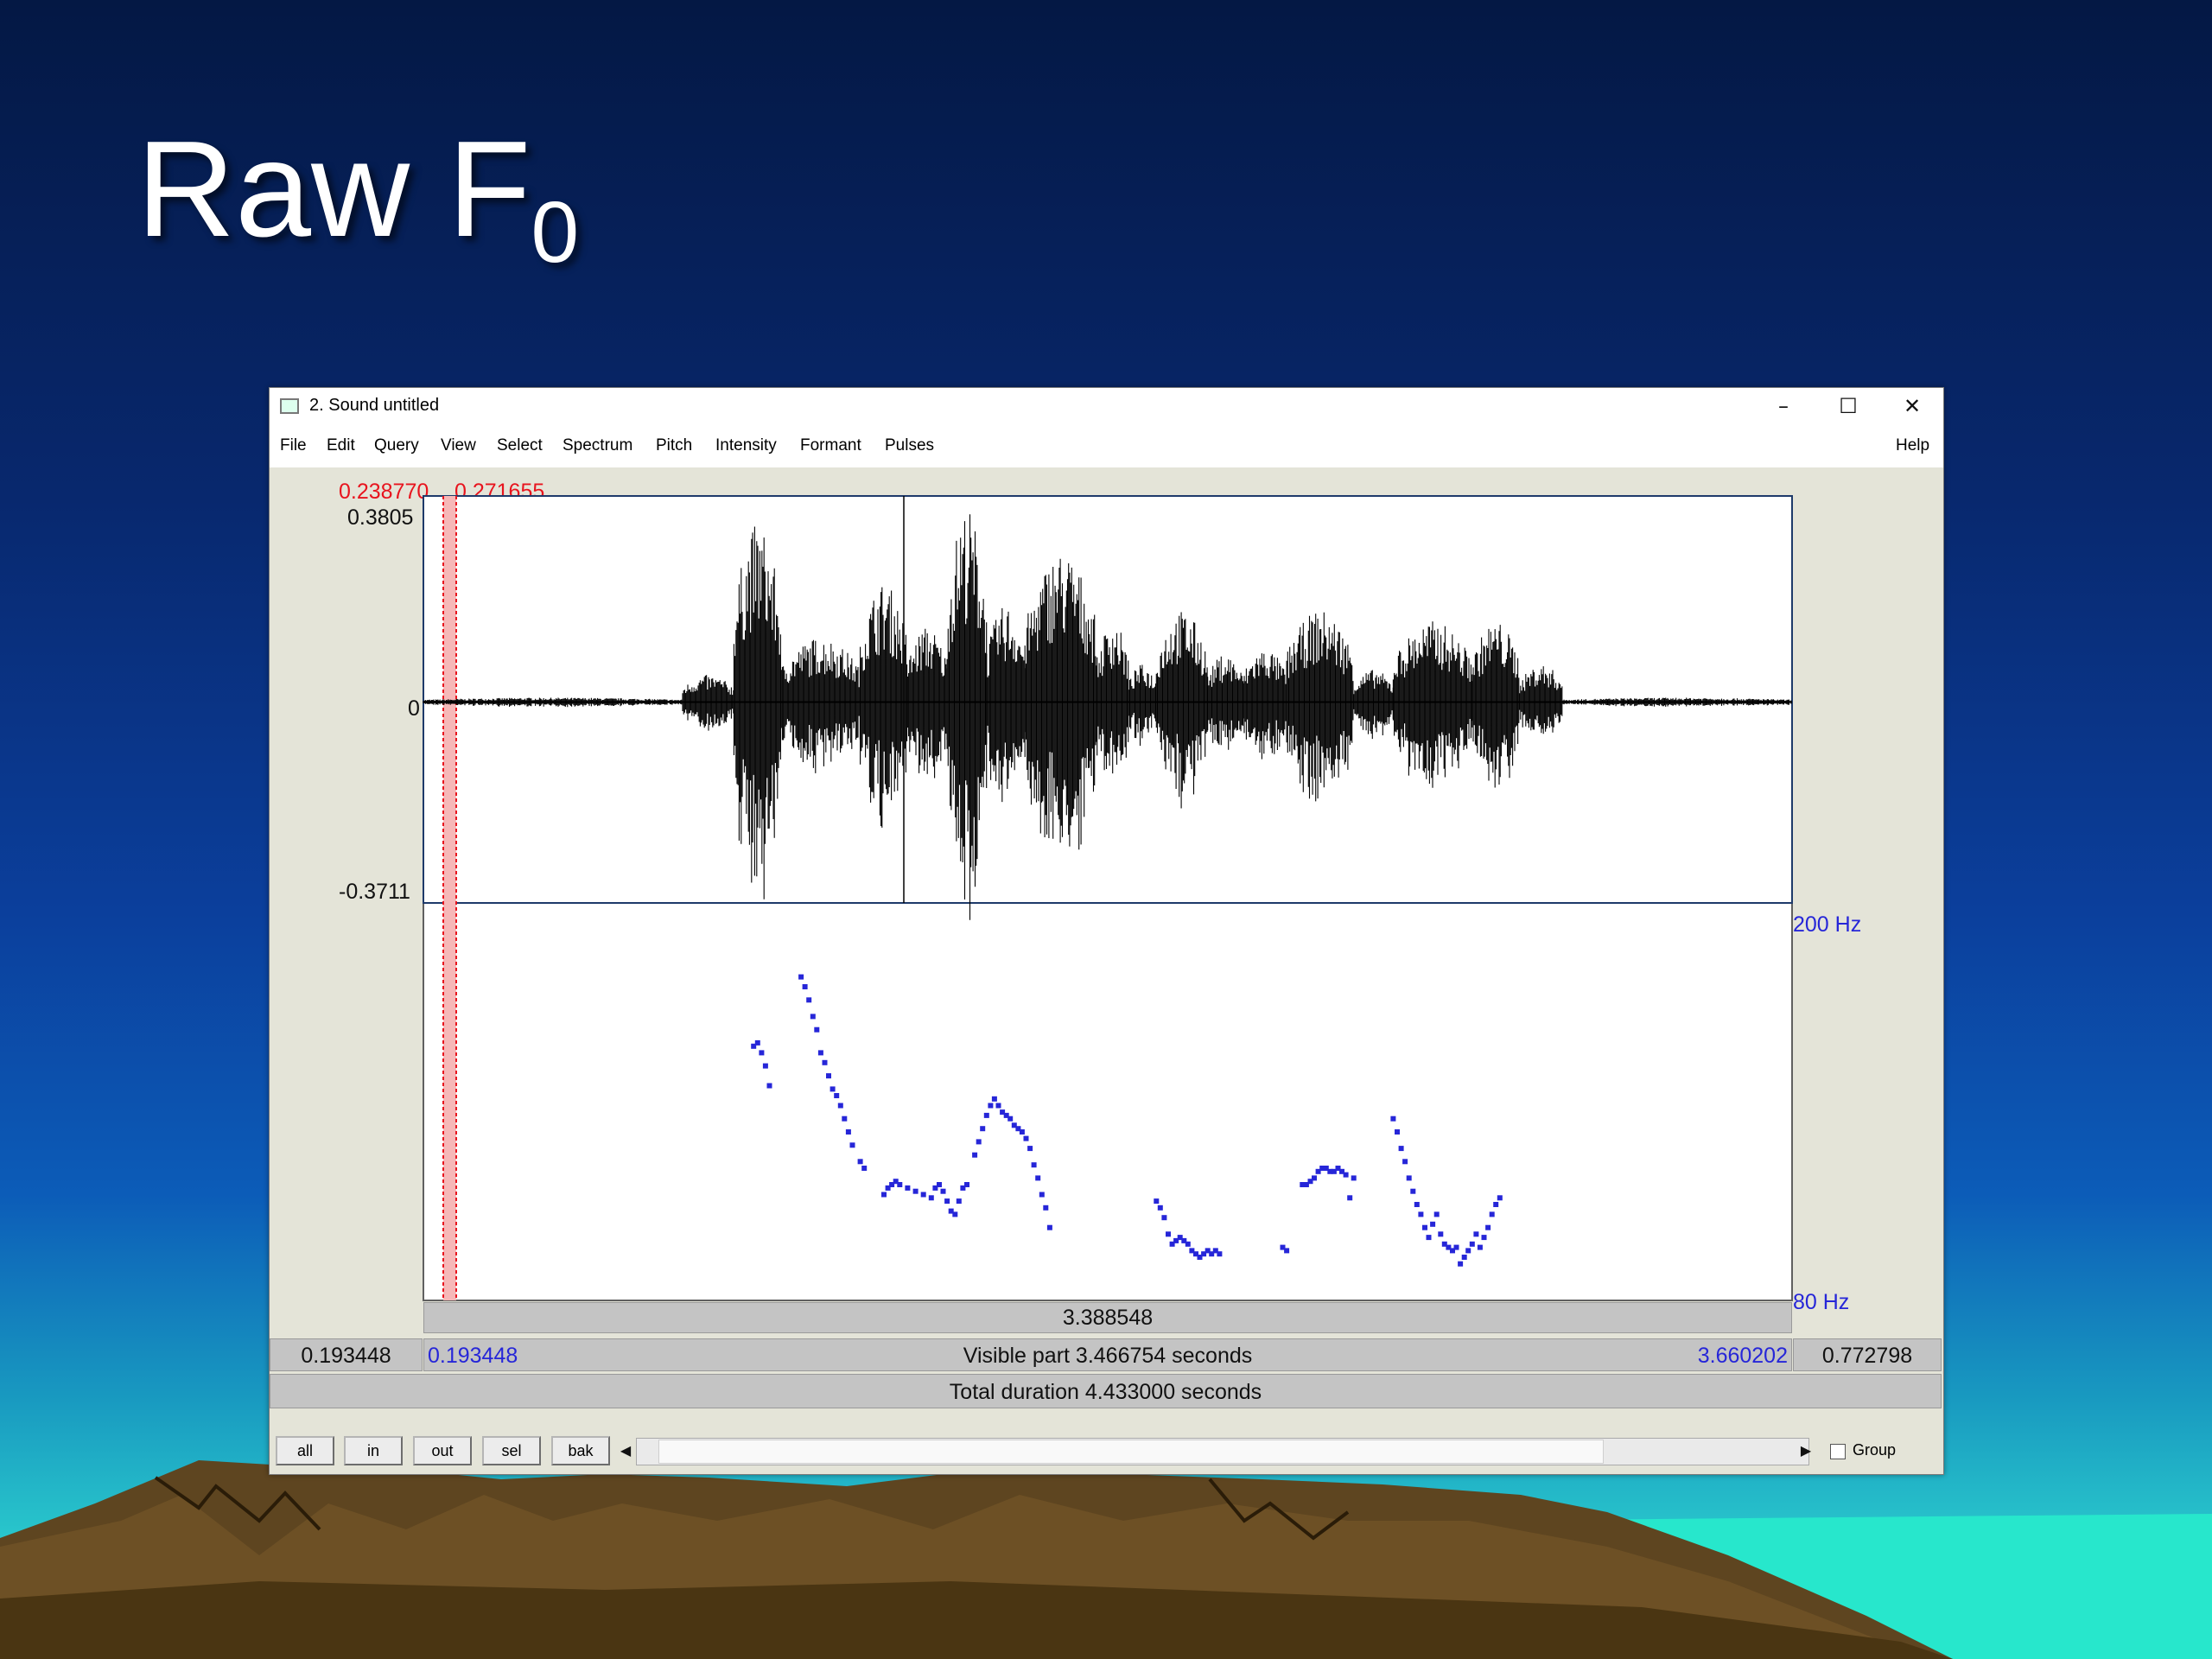 The height and width of the screenshot is (1659, 2212). I want to click on menu-edit: Edit, so click(341, 446).